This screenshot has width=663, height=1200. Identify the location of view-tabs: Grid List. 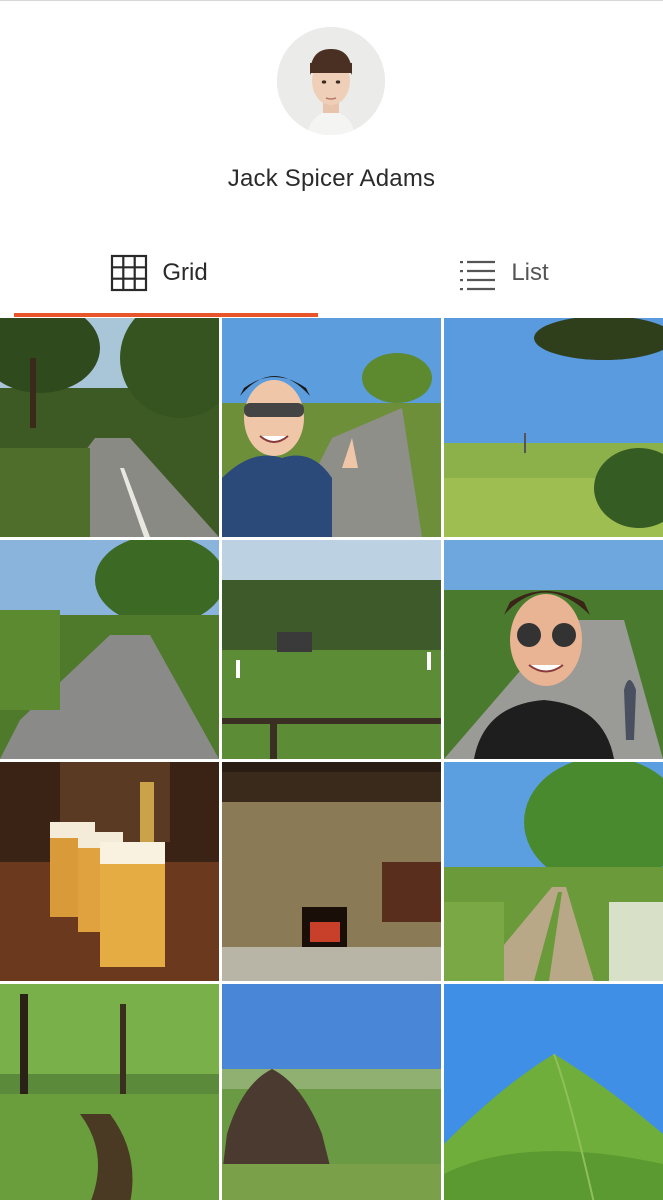
(331, 275).